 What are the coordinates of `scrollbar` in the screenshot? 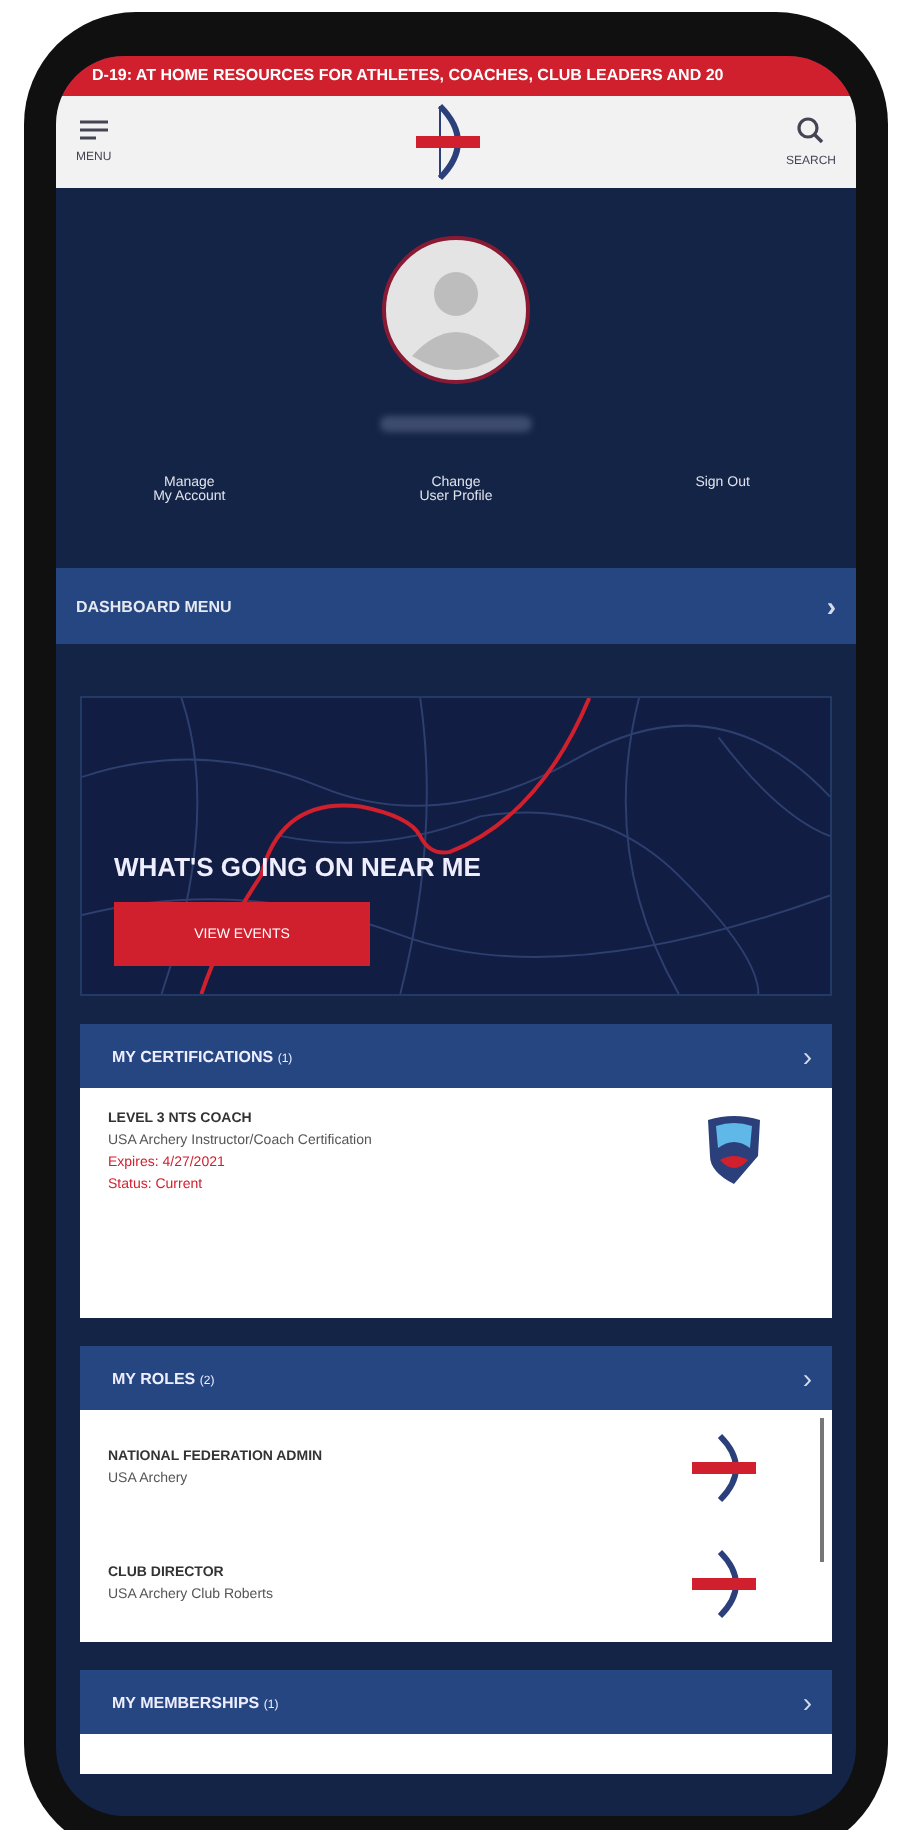 It's located at (822, 1490).